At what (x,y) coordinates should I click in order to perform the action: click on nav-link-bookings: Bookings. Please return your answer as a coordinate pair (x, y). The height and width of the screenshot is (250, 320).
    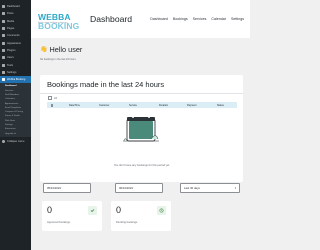
    Looking at the image, I should click on (180, 19).